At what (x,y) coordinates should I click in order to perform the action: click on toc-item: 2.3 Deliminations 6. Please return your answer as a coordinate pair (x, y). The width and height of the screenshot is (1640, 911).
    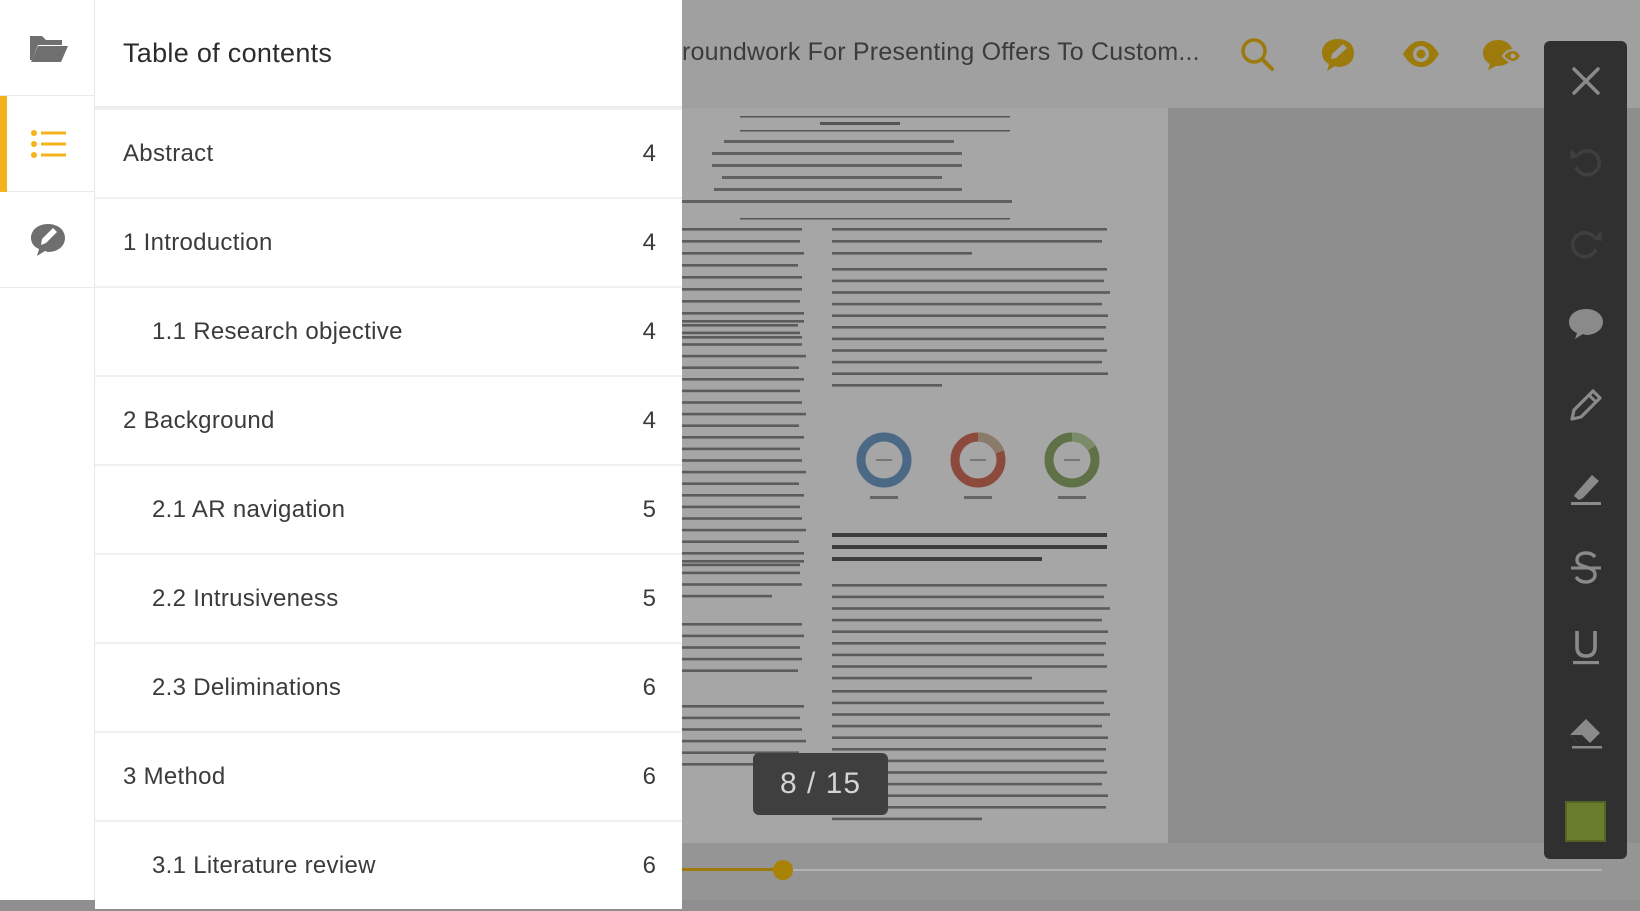
    Looking at the image, I should click on (388, 687).